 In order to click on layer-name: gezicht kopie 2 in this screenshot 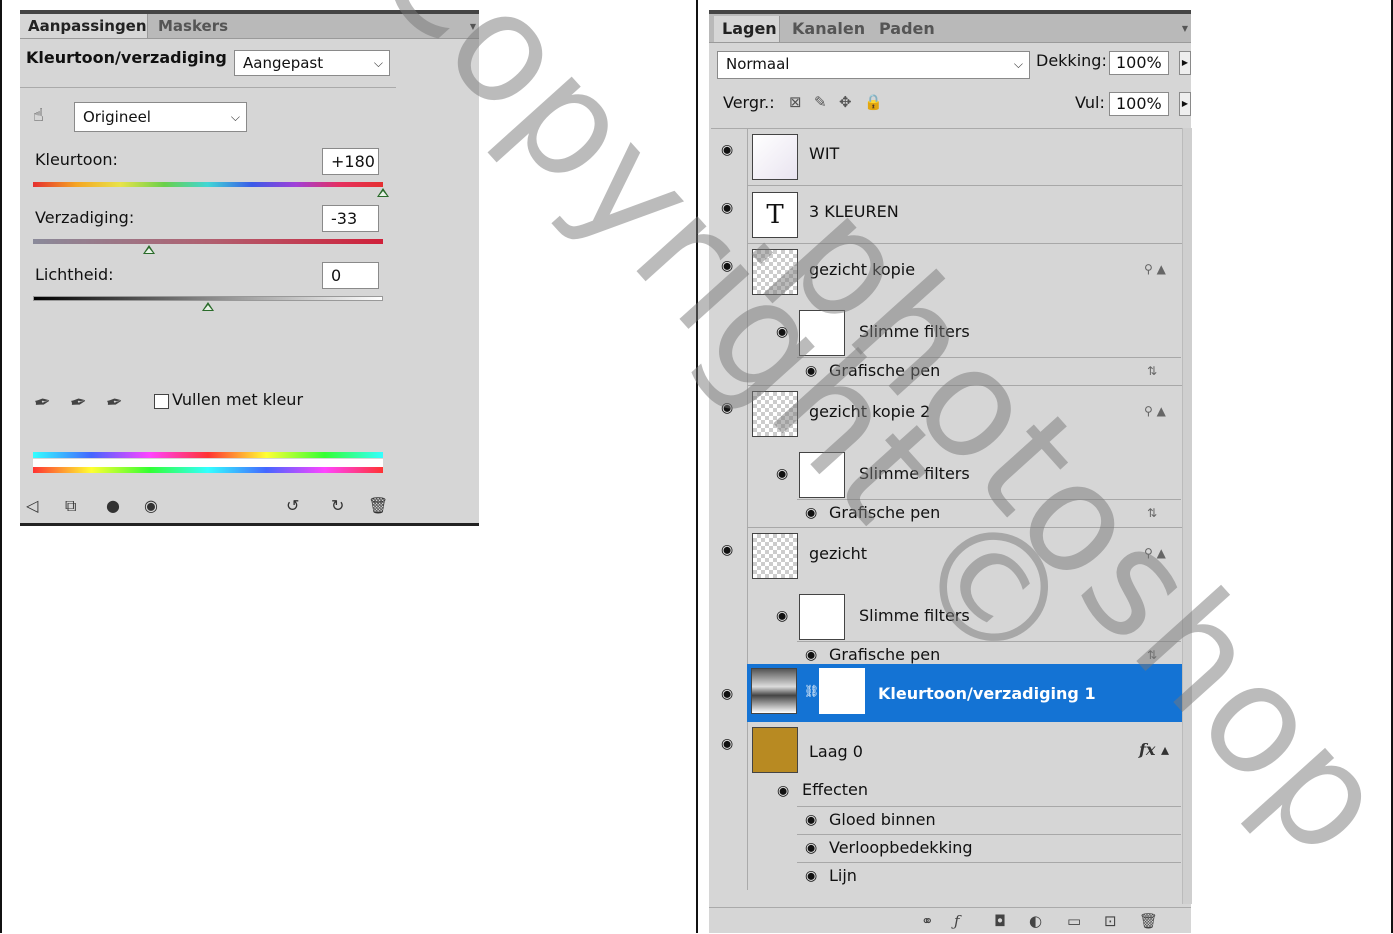, I will do `click(870, 411)`.